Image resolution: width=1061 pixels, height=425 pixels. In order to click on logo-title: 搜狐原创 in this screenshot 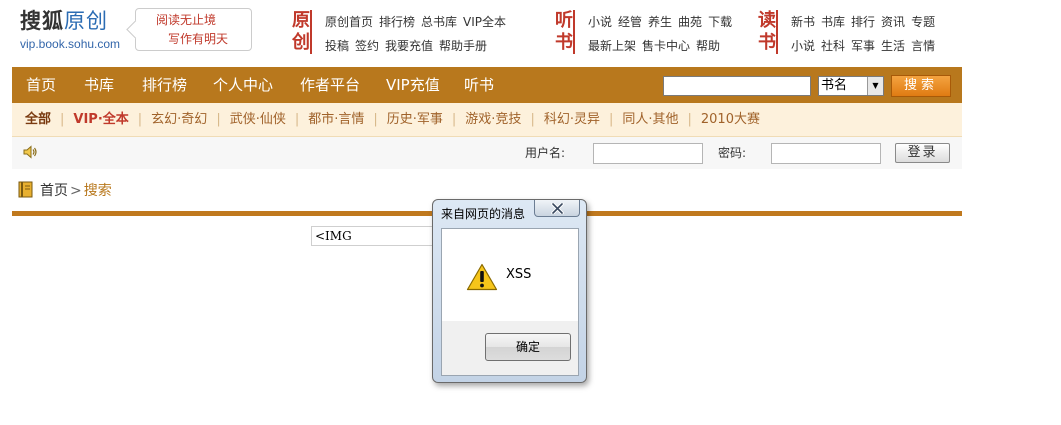, I will do `click(70, 21)`.